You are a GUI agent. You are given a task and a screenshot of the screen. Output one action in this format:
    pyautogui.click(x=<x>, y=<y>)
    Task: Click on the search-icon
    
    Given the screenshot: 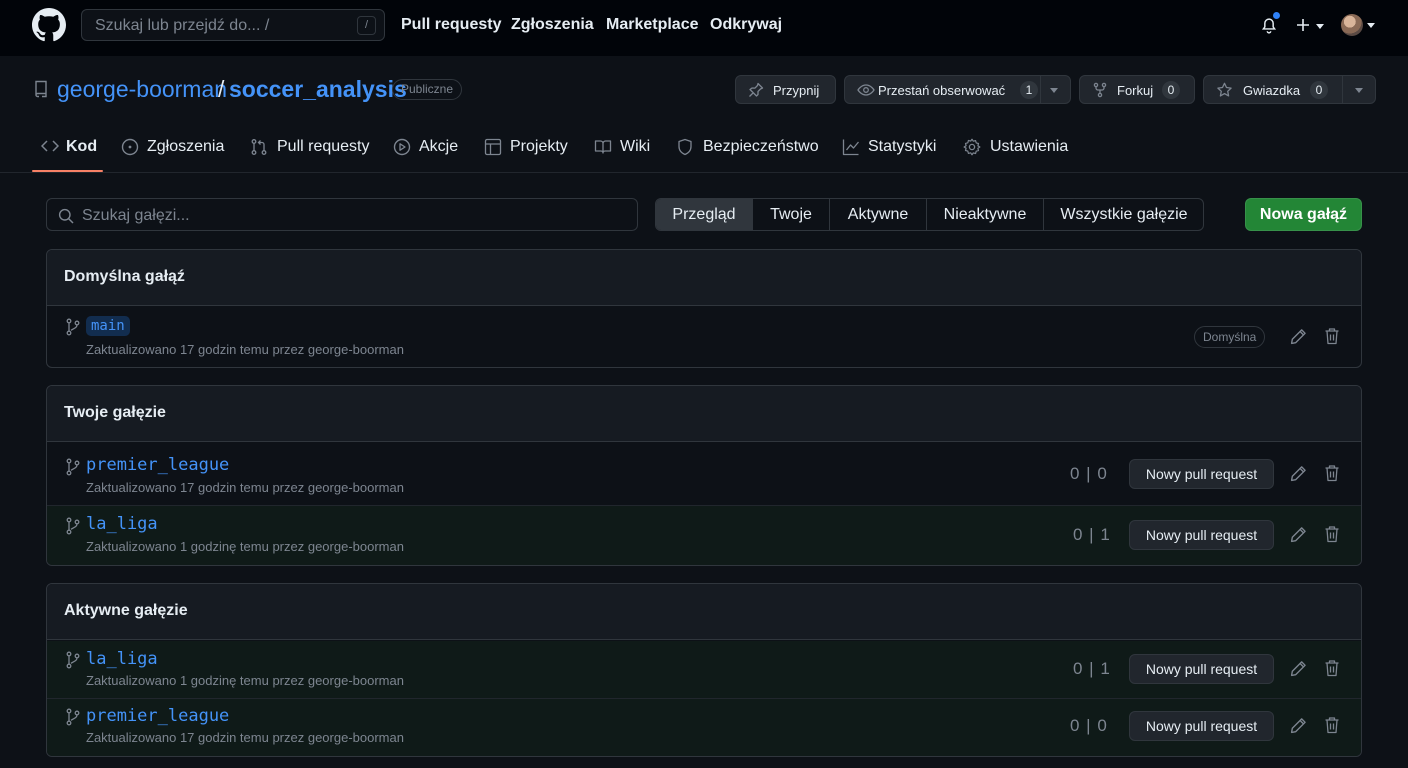 What is the action you would take?
    pyautogui.click(x=66, y=216)
    